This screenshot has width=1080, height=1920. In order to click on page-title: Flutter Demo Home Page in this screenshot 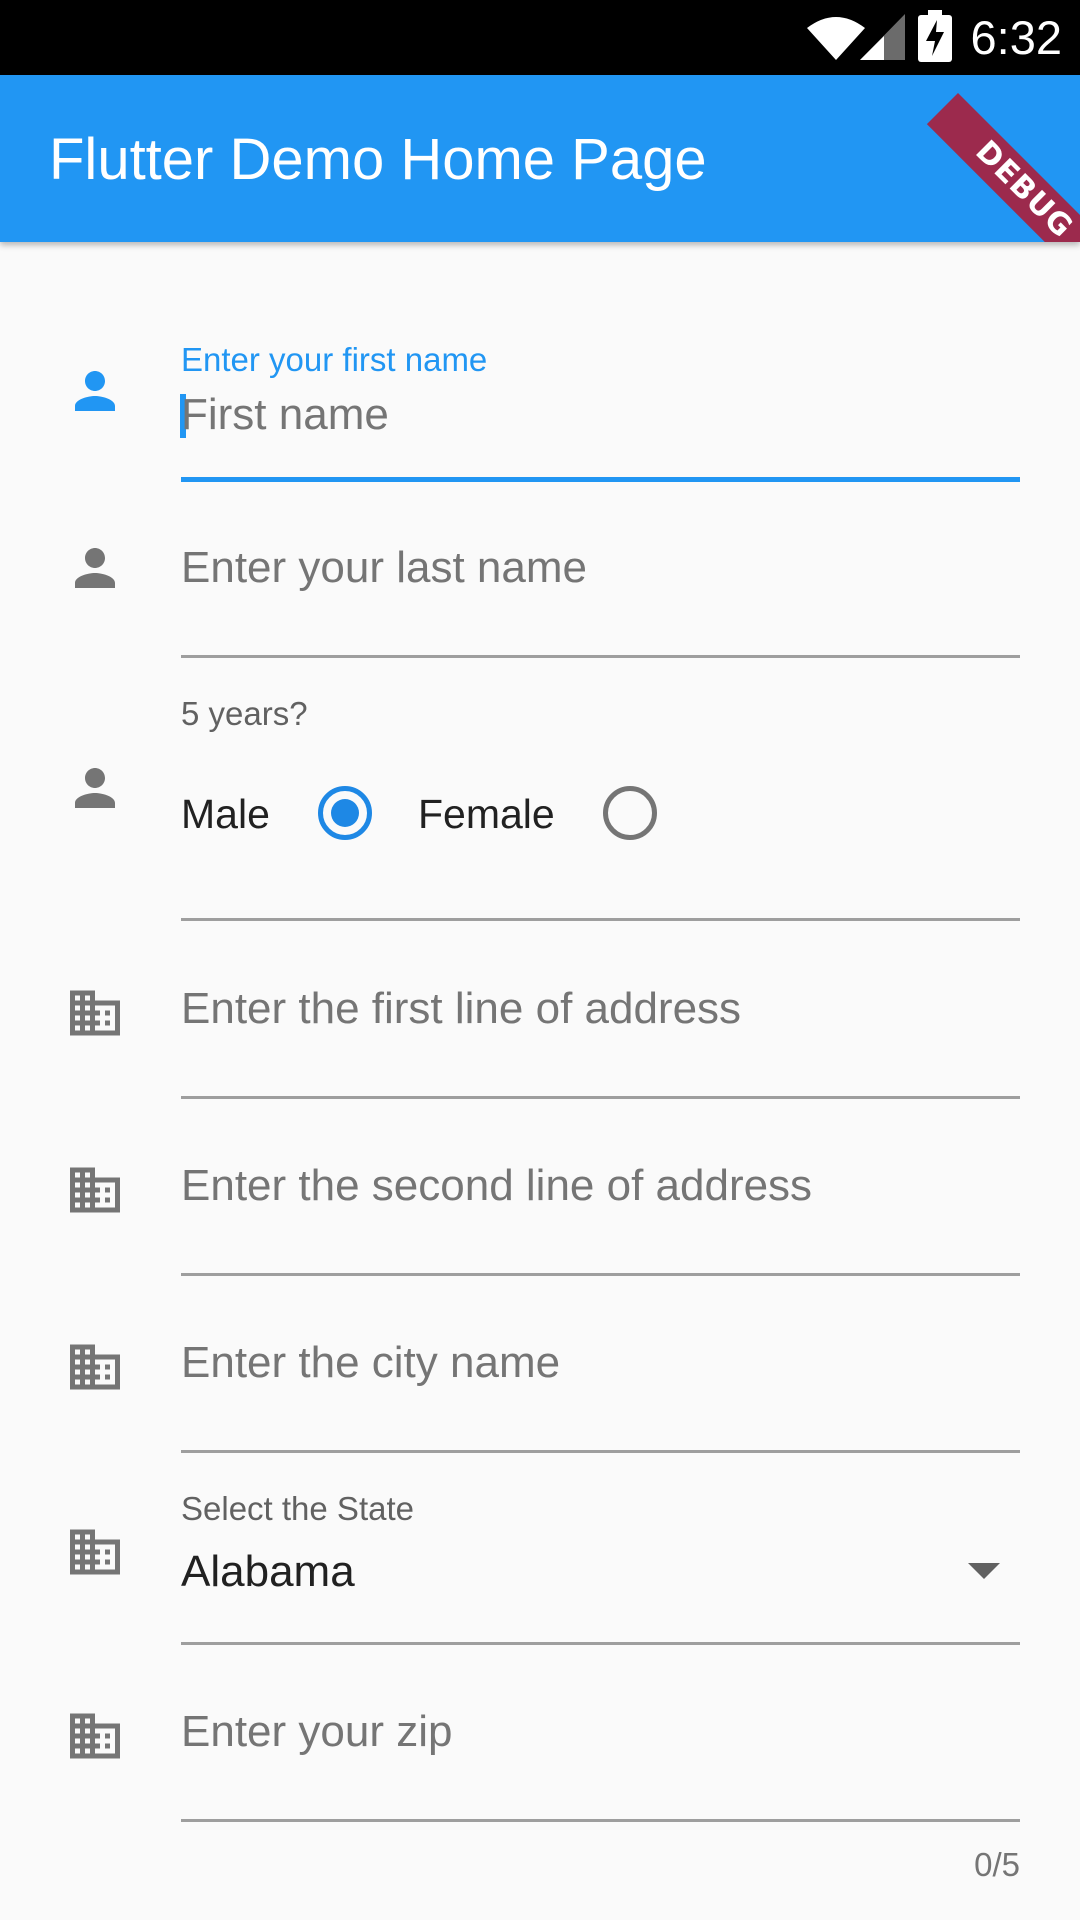, I will do `click(378, 159)`.